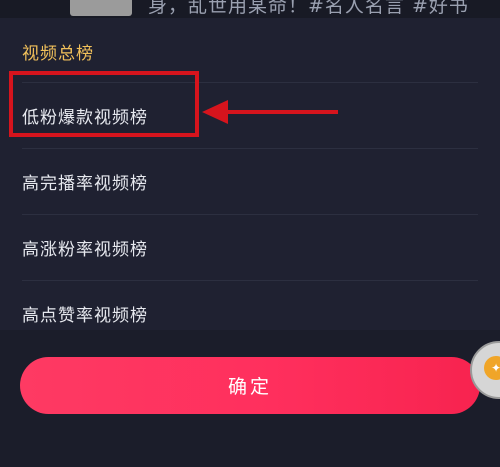 The width and height of the screenshot is (500, 467). Describe the element at coordinates (250, 385) in the screenshot. I see `confirm-button: 确定` at that location.